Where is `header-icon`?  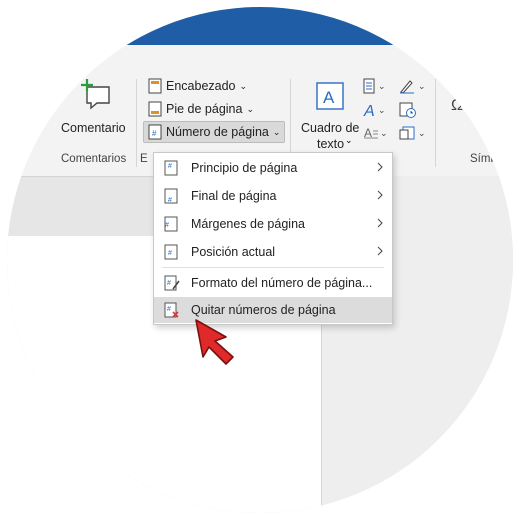 header-icon is located at coordinates (155, 86).